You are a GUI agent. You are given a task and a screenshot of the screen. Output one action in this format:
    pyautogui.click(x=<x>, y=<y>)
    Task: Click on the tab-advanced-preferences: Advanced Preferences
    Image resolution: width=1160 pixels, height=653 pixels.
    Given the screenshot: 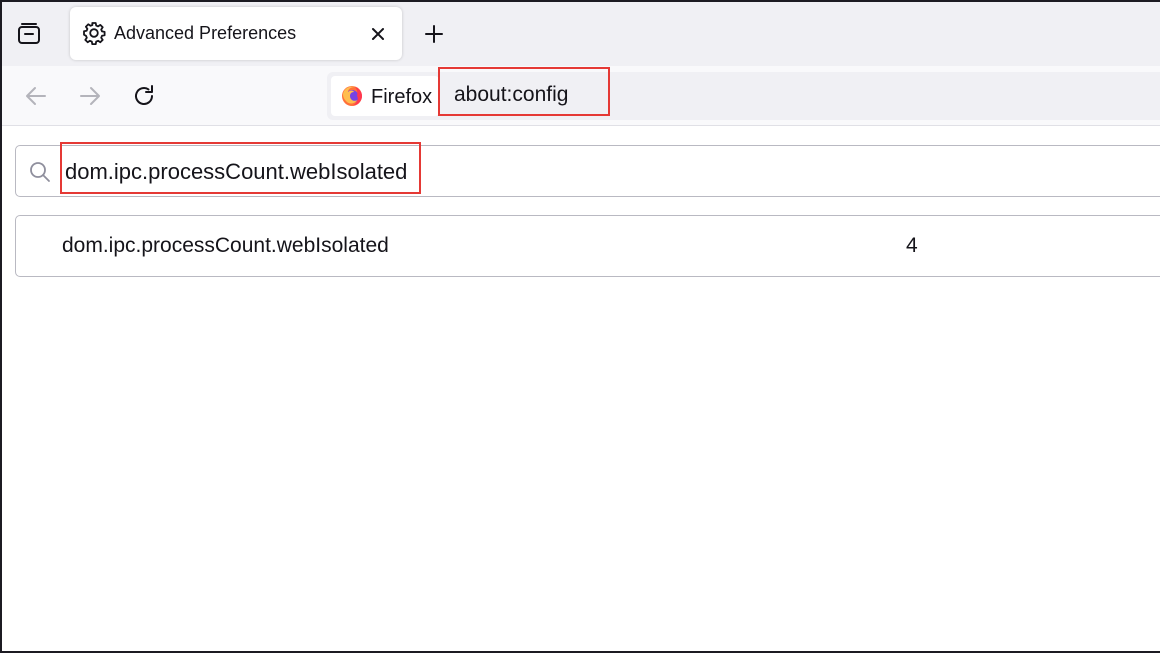 What is the action you would take?
    pyautogui.click(x=236, y=33)
    